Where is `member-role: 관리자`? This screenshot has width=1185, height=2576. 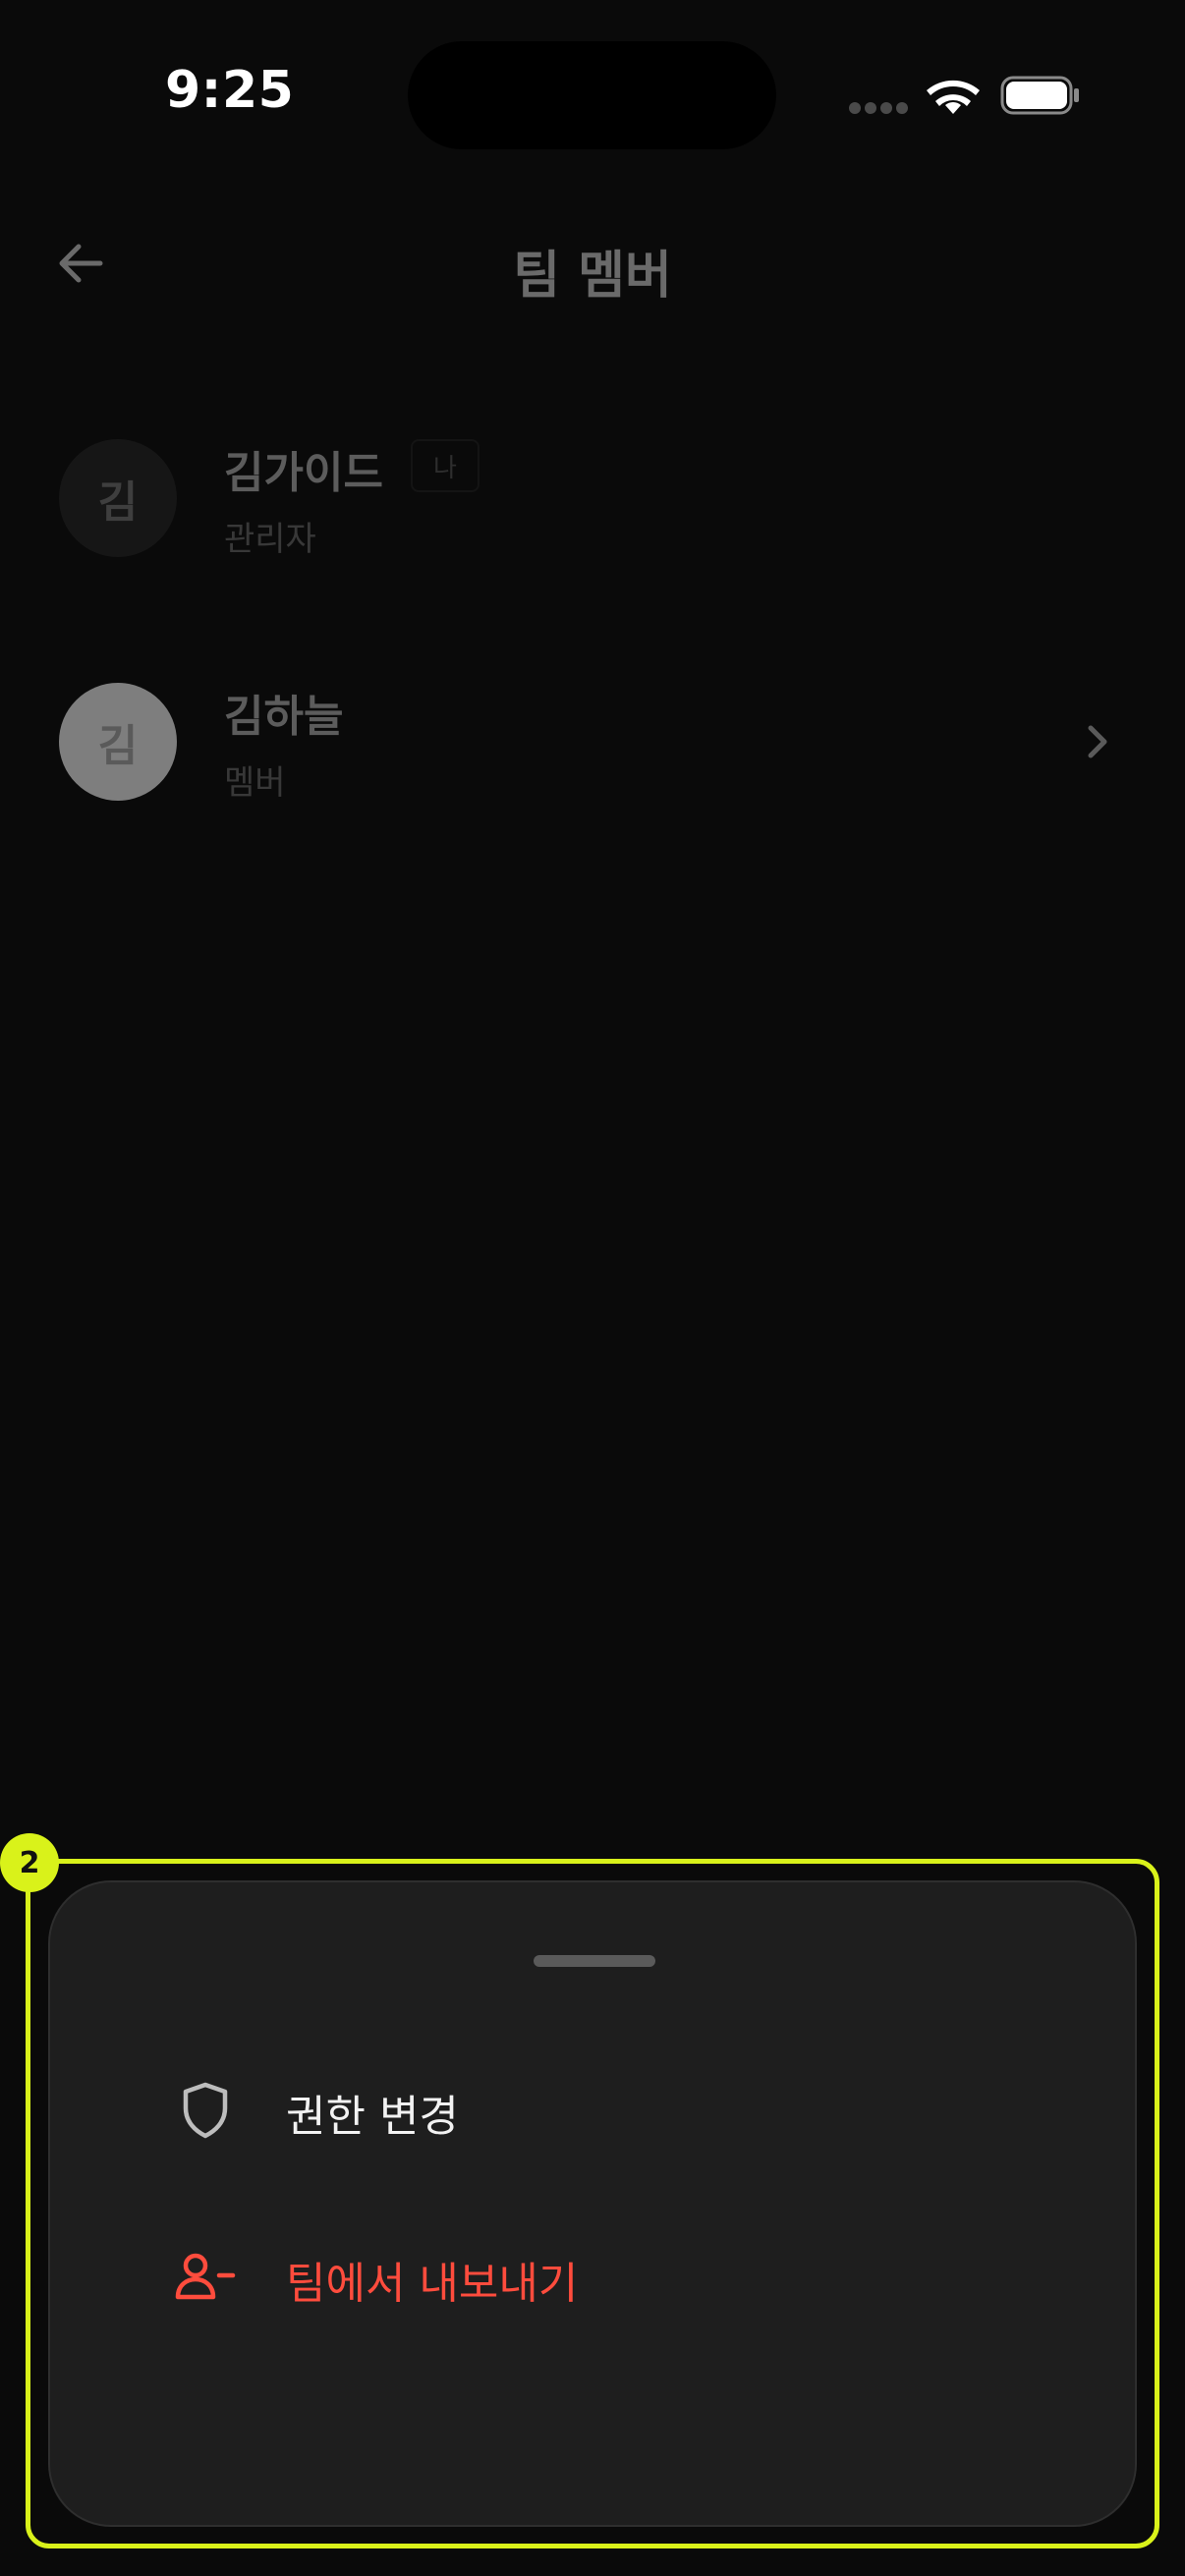 member-role: 관리자 is located at coordinates (270, 539).